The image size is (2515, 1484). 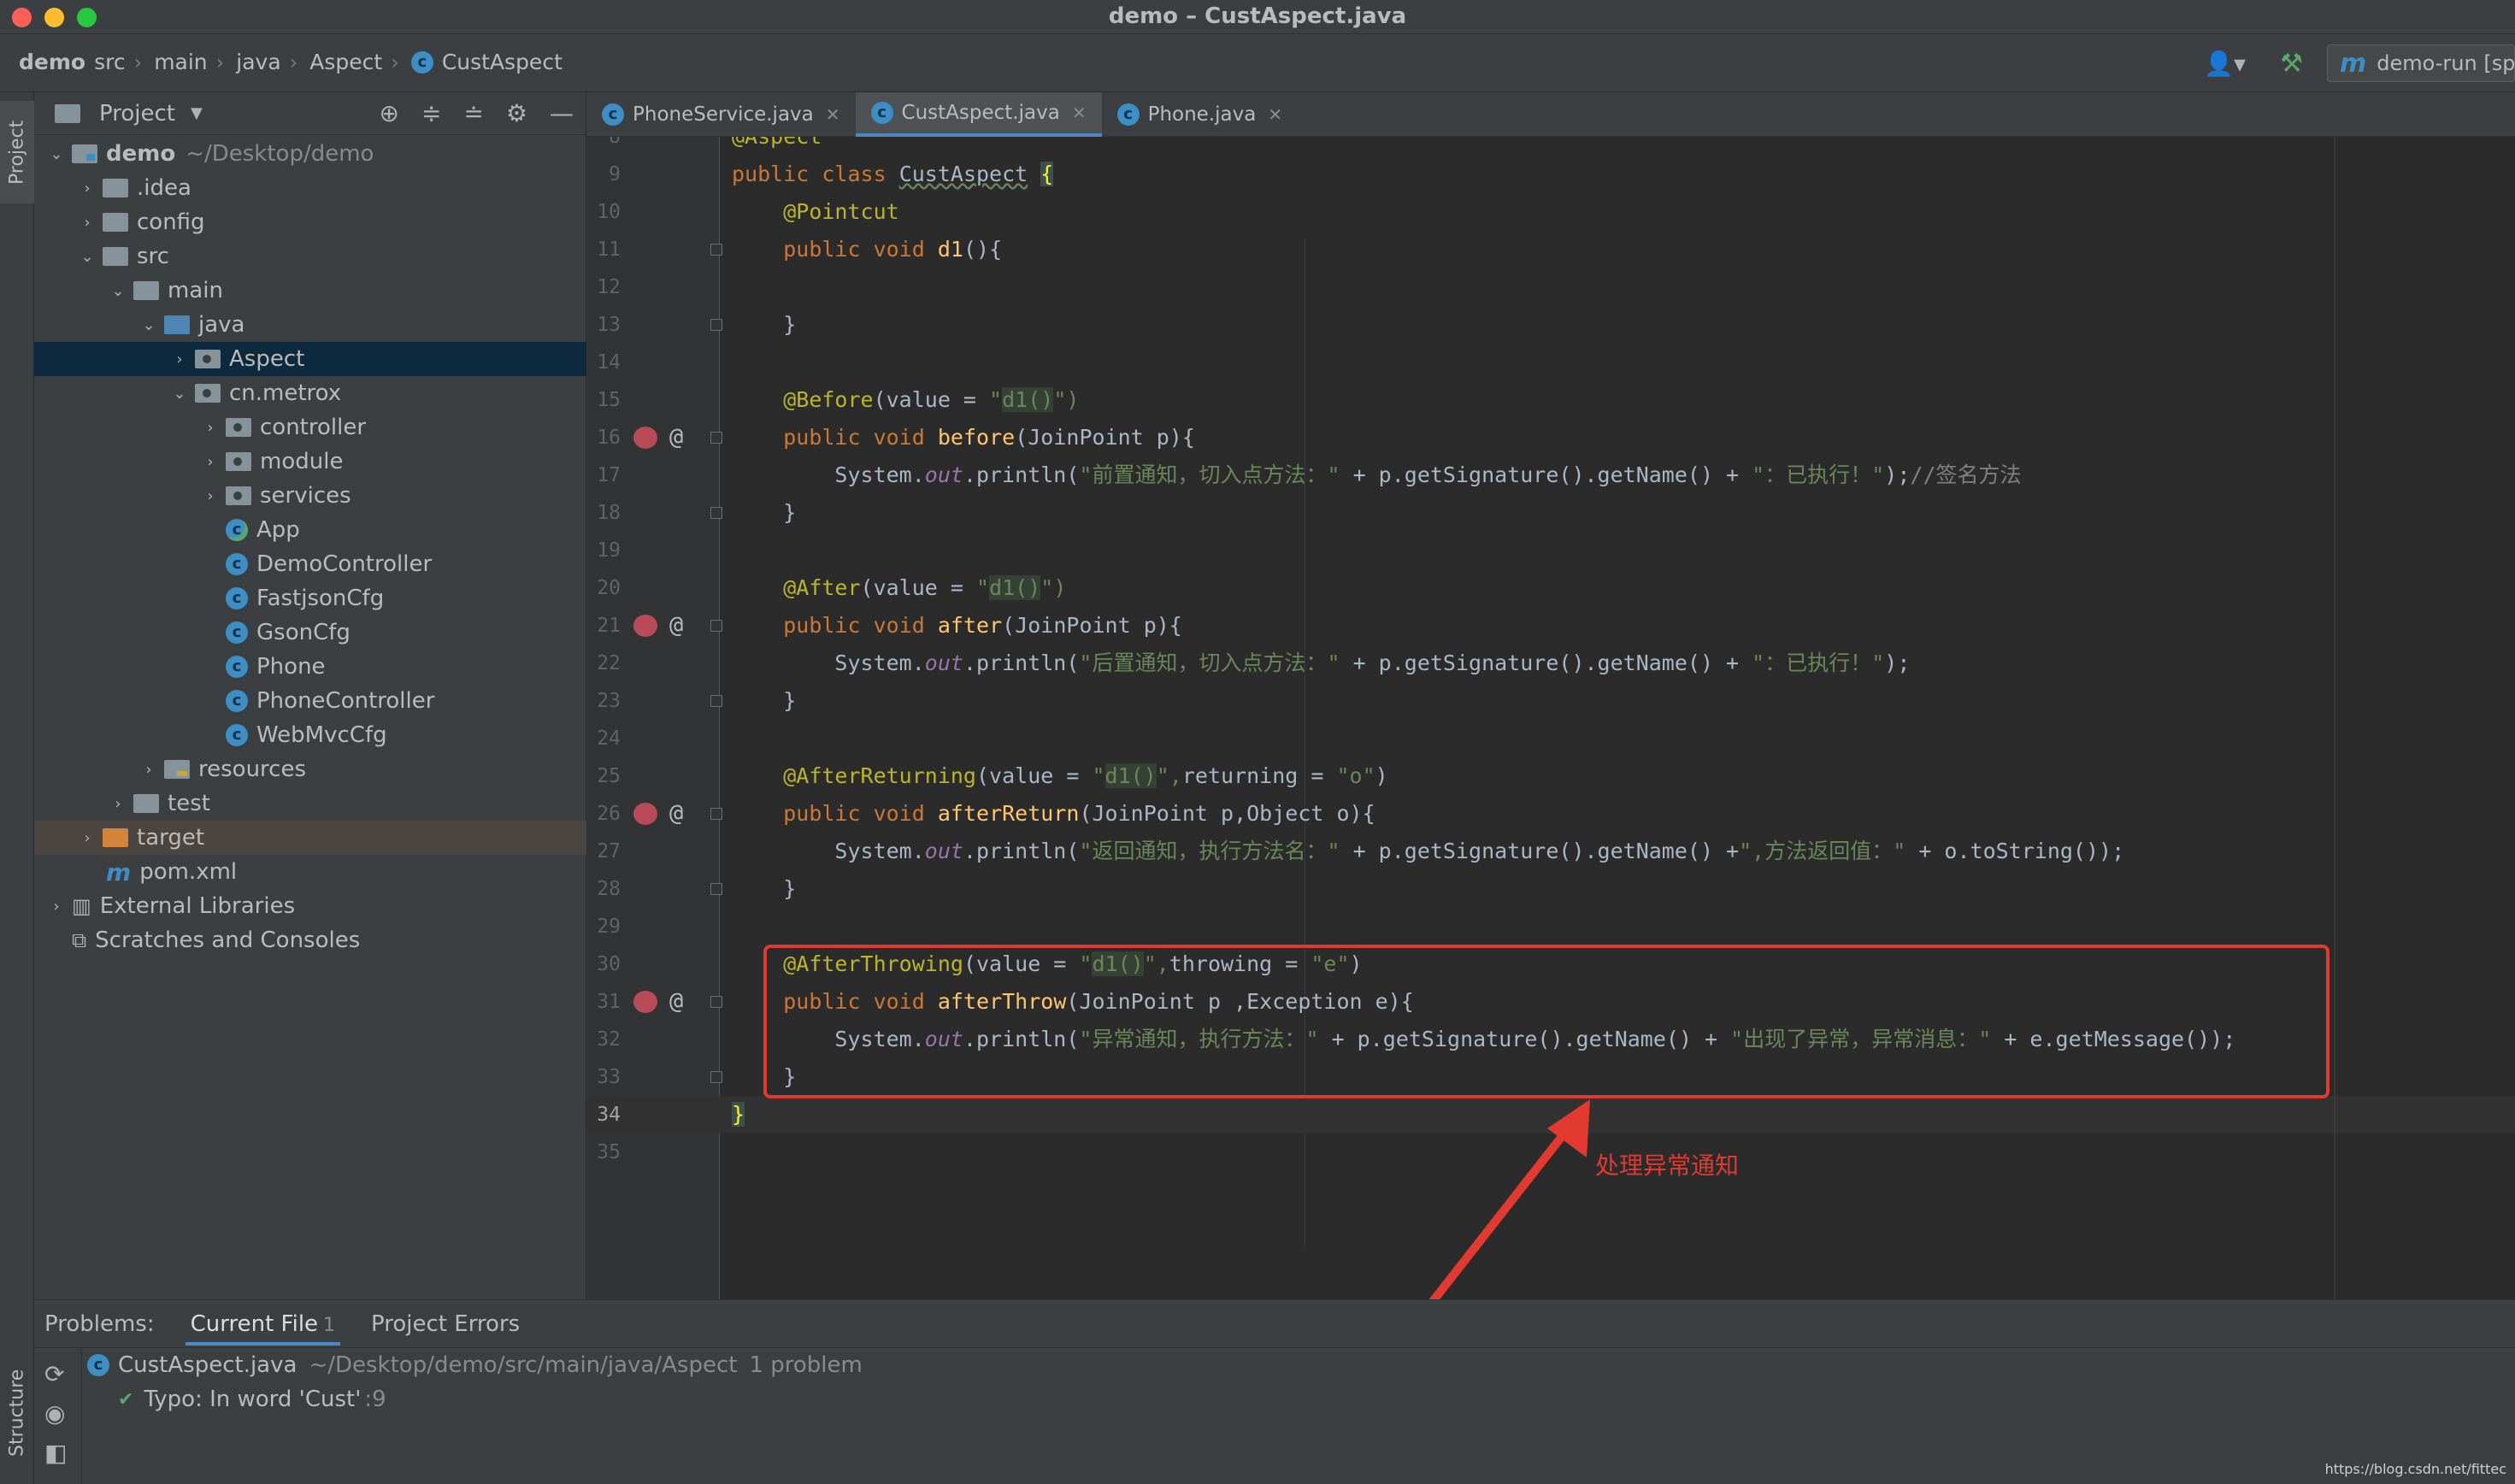 I want to click on tab-current-file: Current File 1, so click(x=263, y=1324).